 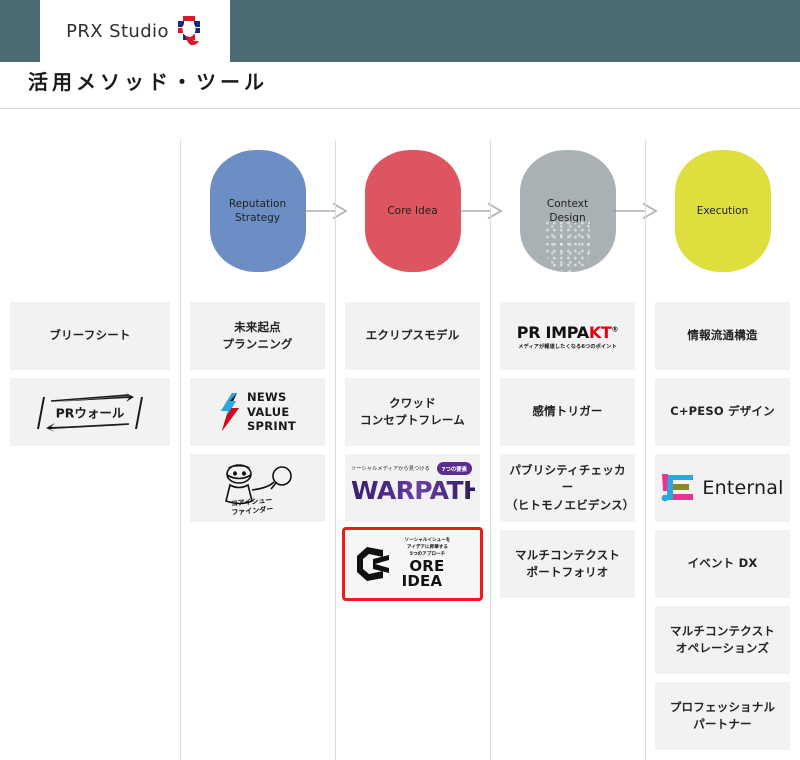 I want to click on card-pr-wall: PRウォール, so click(x=90, y=412).